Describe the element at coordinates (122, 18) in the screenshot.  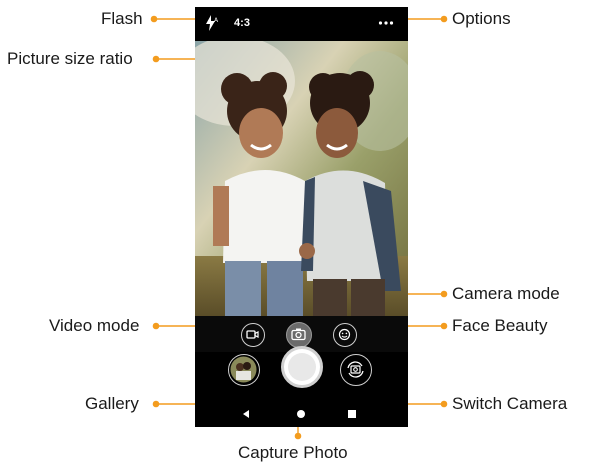
I see `flash-callout-label: Flash` at that location.